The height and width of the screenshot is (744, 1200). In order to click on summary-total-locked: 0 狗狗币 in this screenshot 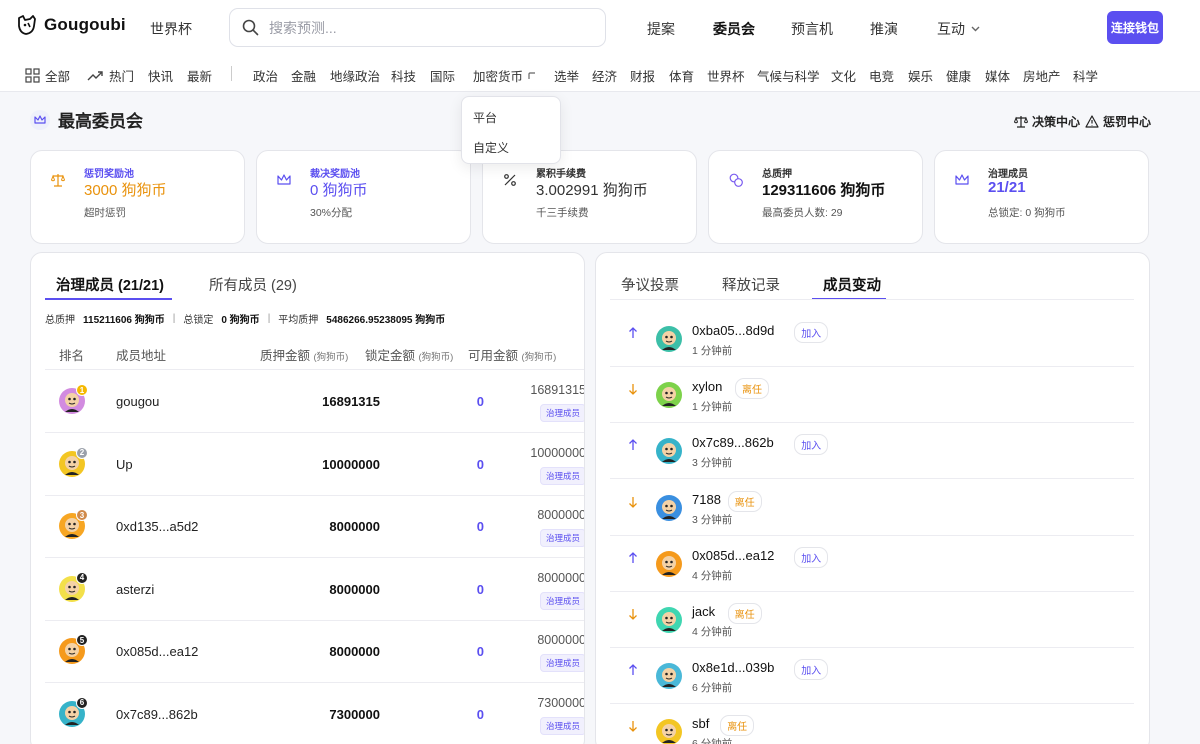, I will do `click(240, 320)`.